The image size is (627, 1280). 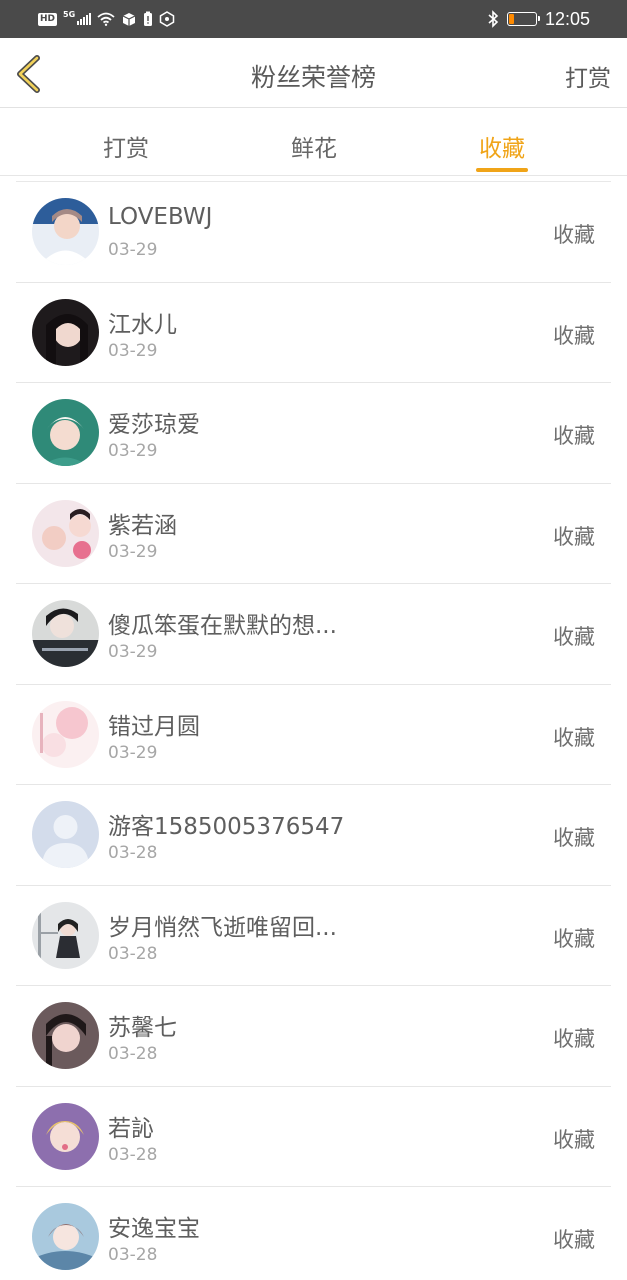 I want to click on battery-alert-icon, so click(x=148, y=18).